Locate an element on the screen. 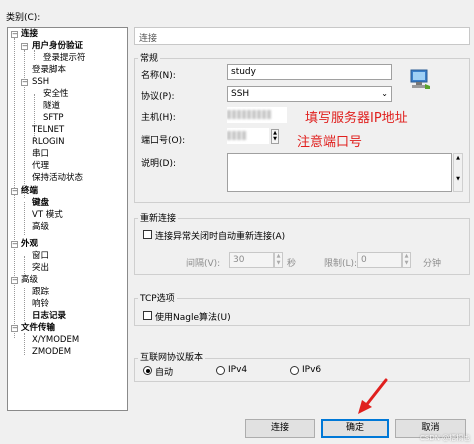 Image resolution: width=474 pixels, height=444 pixels. arrow-annotation-icon is located at coordinates (373, 396).